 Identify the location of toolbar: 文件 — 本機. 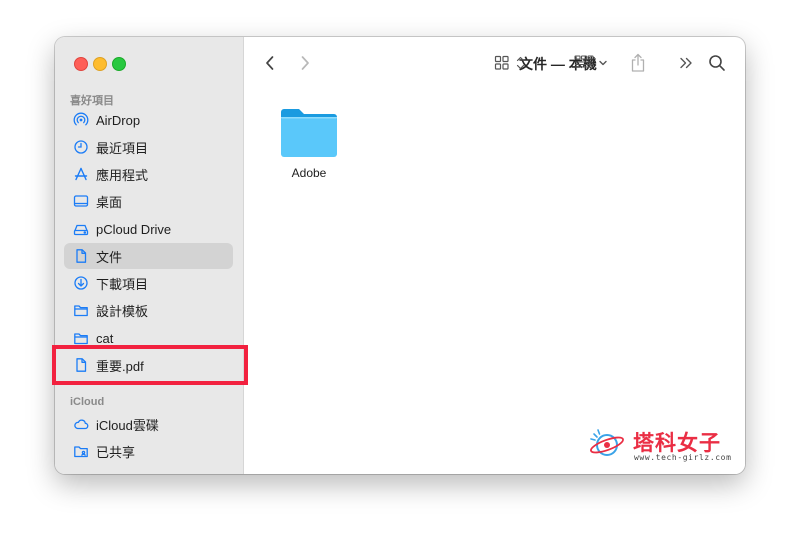
(494, 63).